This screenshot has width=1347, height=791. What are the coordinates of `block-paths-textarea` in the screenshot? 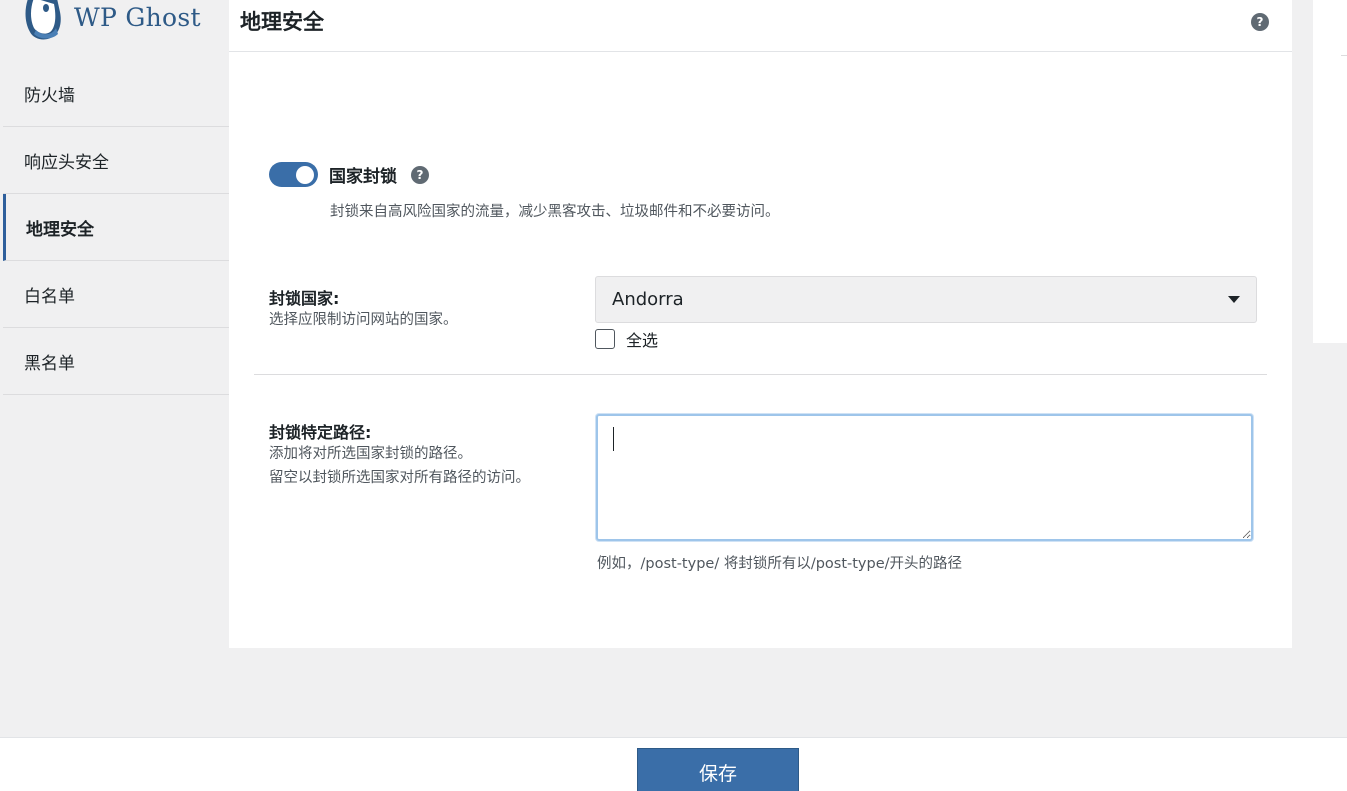 It's located at (924, 477).